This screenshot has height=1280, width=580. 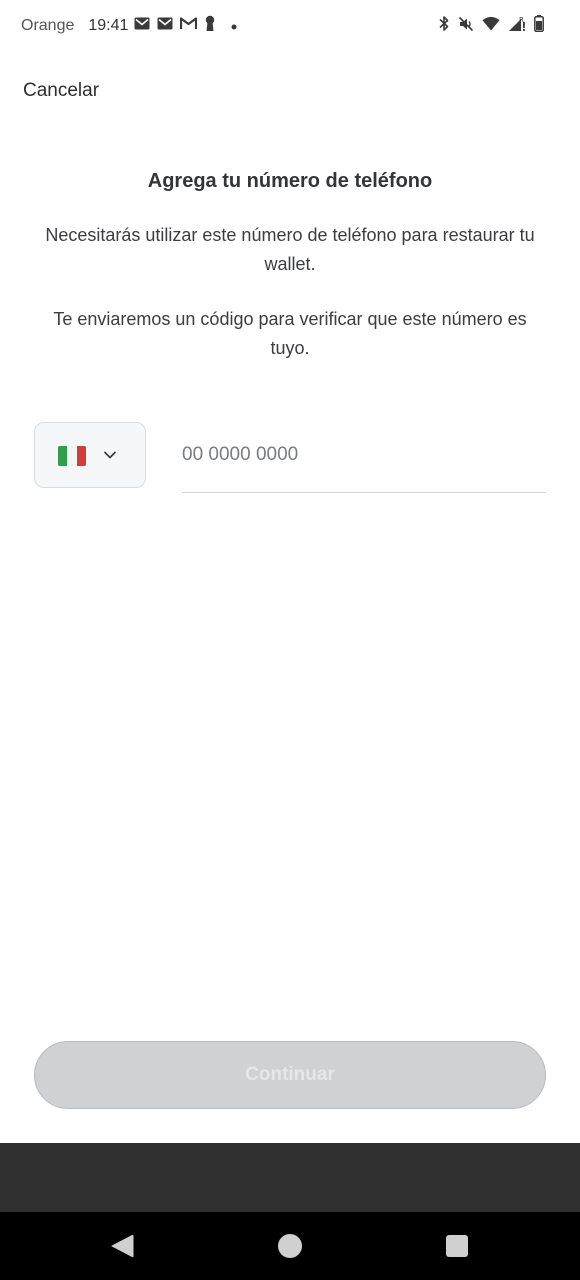 I want to click on system-nav-bar, so click(x=290, y=1246).